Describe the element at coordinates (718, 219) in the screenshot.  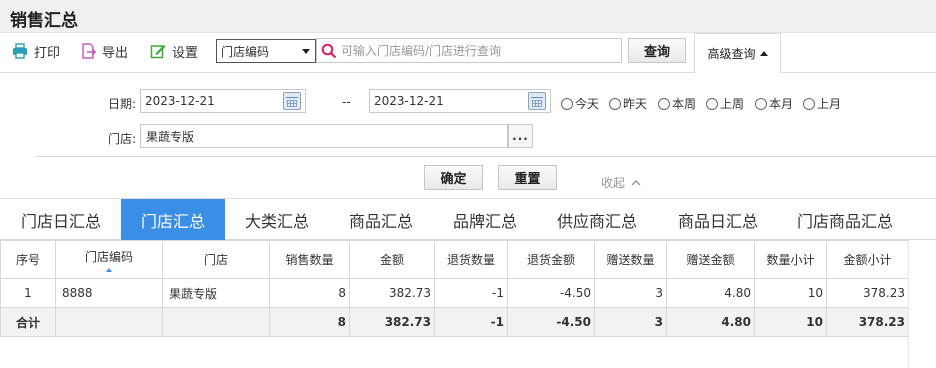
I see `tab-product-daily-summary: 商品日汇总` at that location.